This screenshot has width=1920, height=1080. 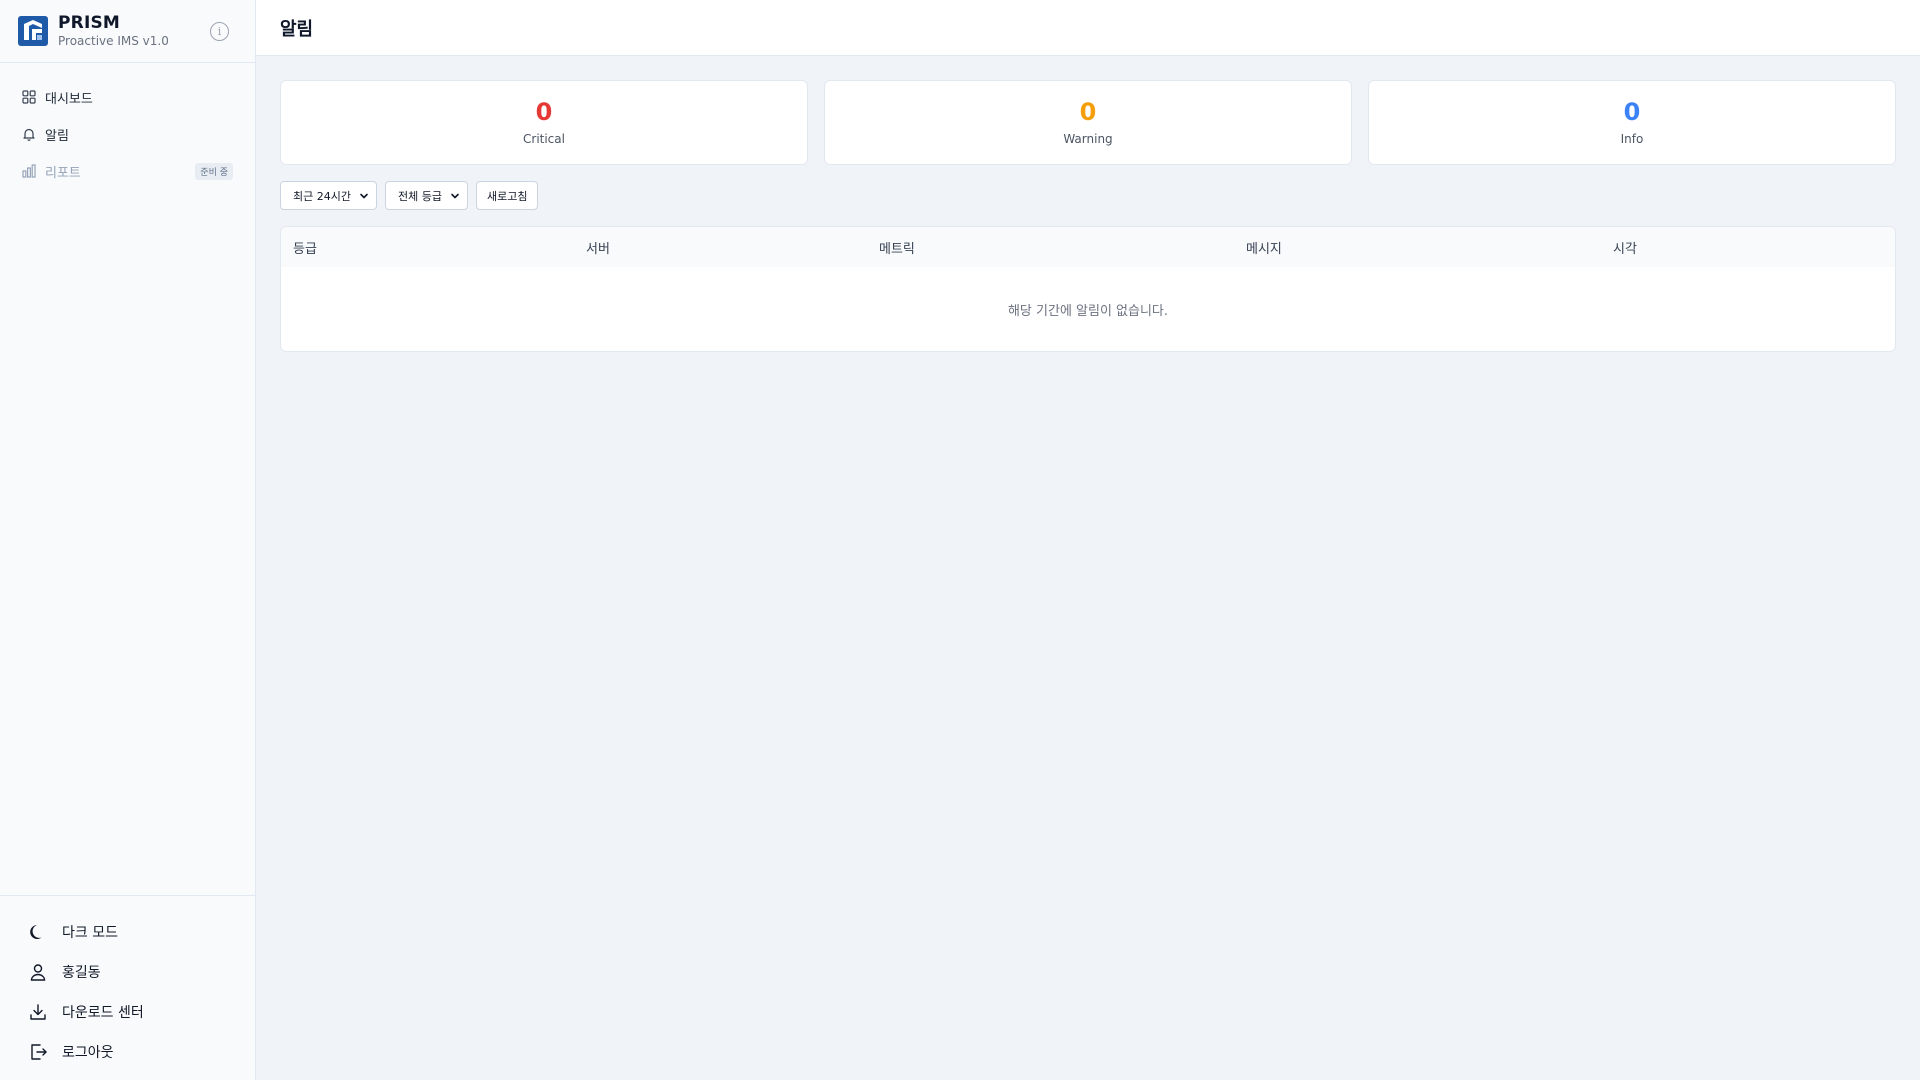 What do you see at coordinates (1632, 111) in the screenshot?
I see `info-count: 0` at bounding box center [1632, 111].